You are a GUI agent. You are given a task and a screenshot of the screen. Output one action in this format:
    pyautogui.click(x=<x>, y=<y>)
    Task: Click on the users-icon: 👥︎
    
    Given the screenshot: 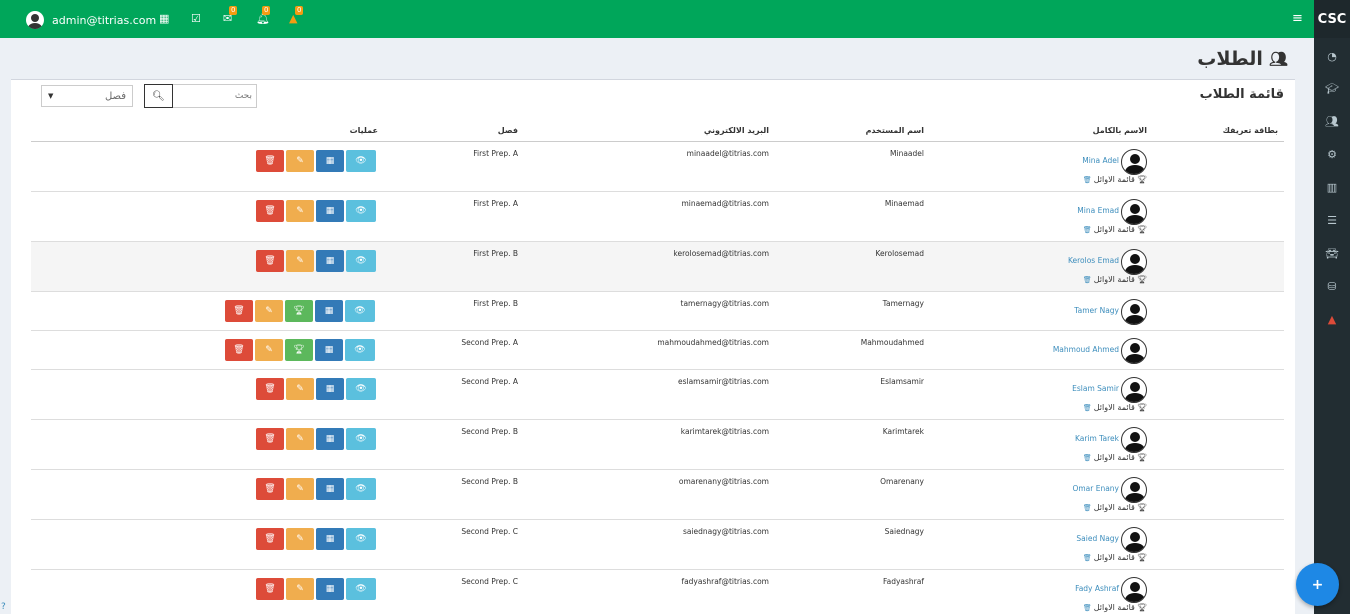 What is the action you would take?
    pyautogui.click(x=1332, y=121)
    